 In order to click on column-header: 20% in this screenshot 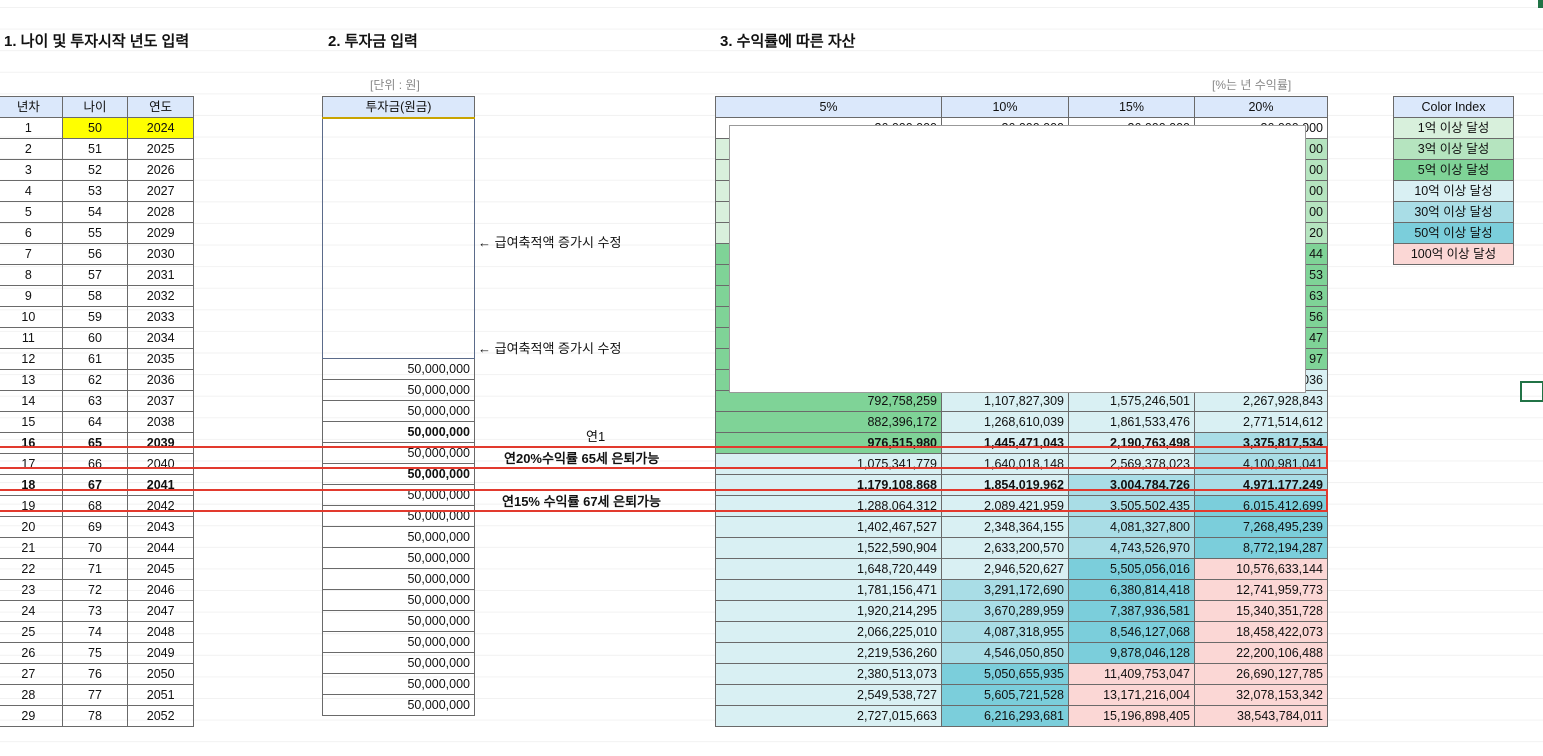, I will do `click(1261, 107)`.